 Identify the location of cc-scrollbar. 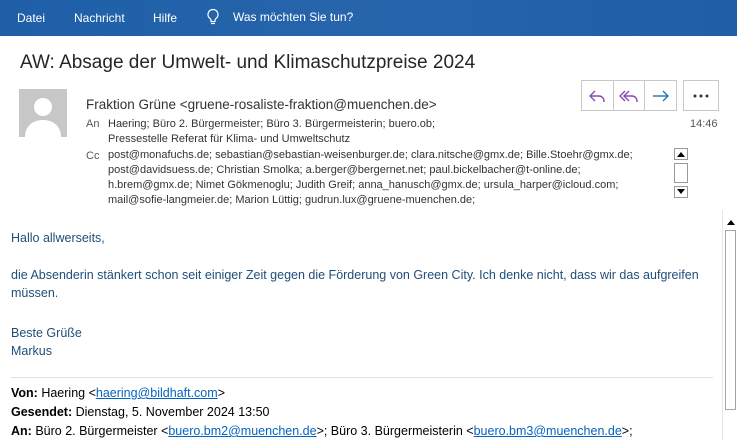
(681, 176).